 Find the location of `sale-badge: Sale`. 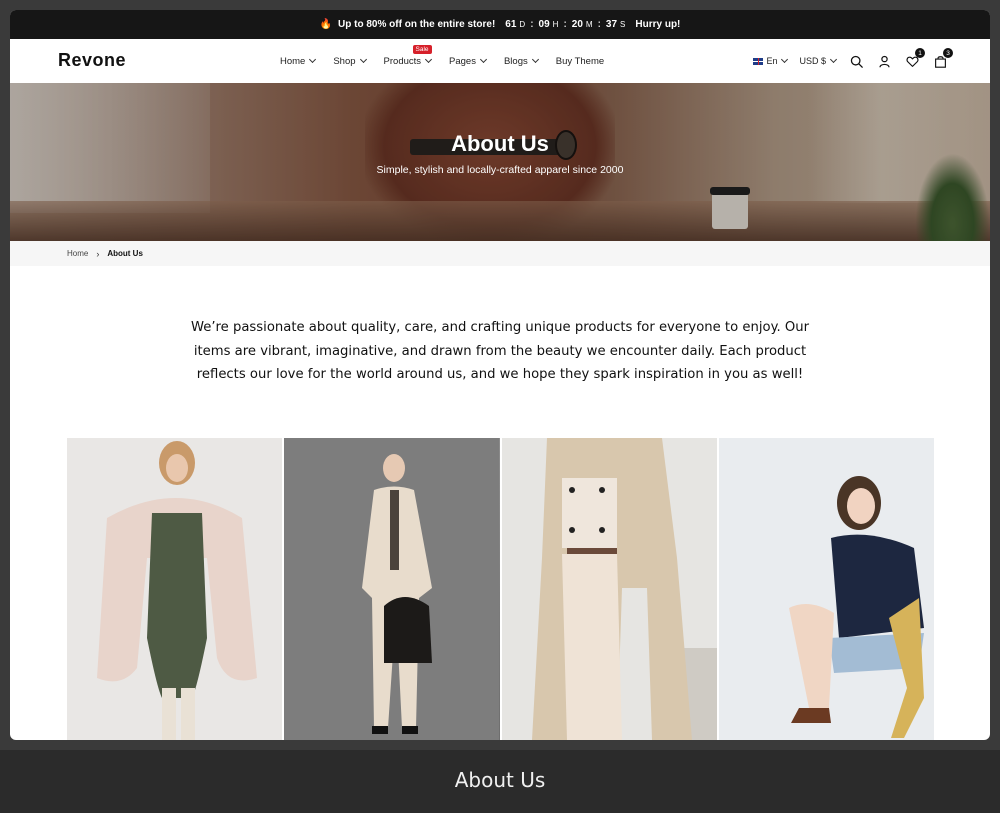

sale-badge: Sale is located at coordinates (422, 49).